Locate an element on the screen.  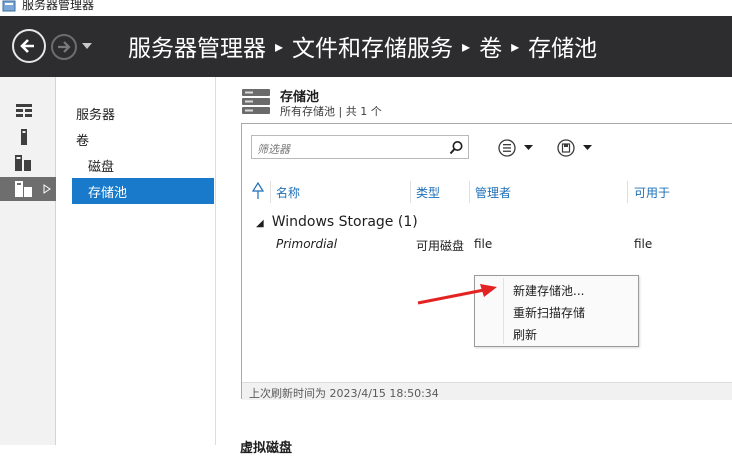
breadcrumb-storage-pools: 存储池 is located at coordinates (562, 46).